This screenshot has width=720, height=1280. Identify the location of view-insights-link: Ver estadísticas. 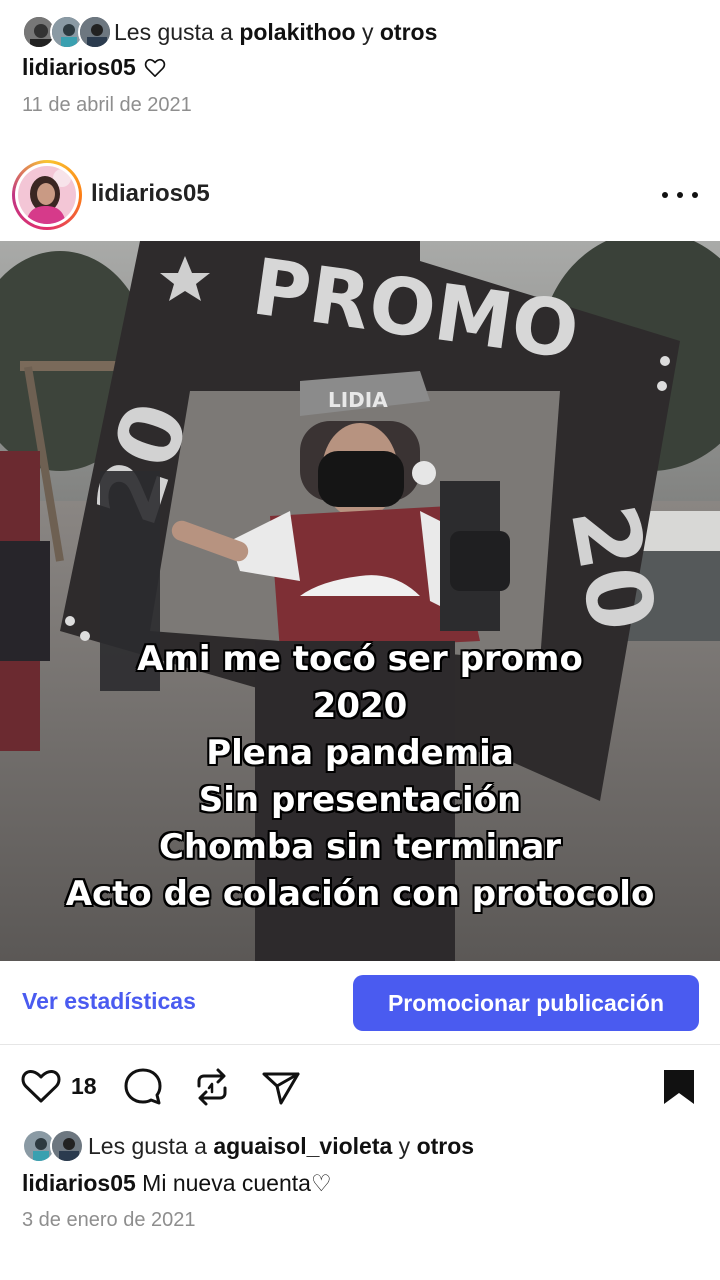
(109, 1001).